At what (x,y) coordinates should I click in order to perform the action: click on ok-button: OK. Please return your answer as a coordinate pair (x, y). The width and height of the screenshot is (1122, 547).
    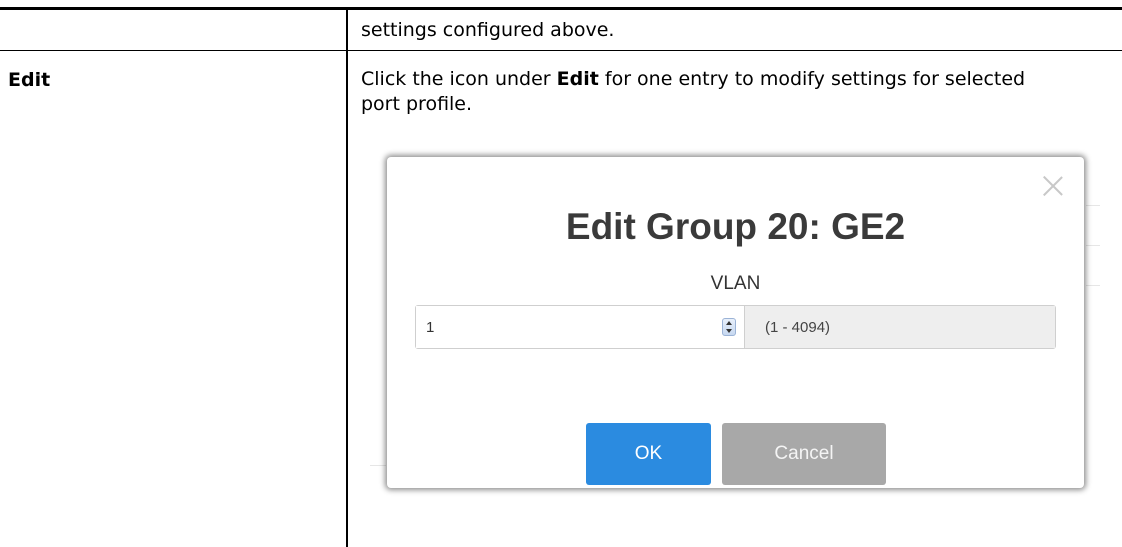
    Looking at the image, I should click on (648, 454).